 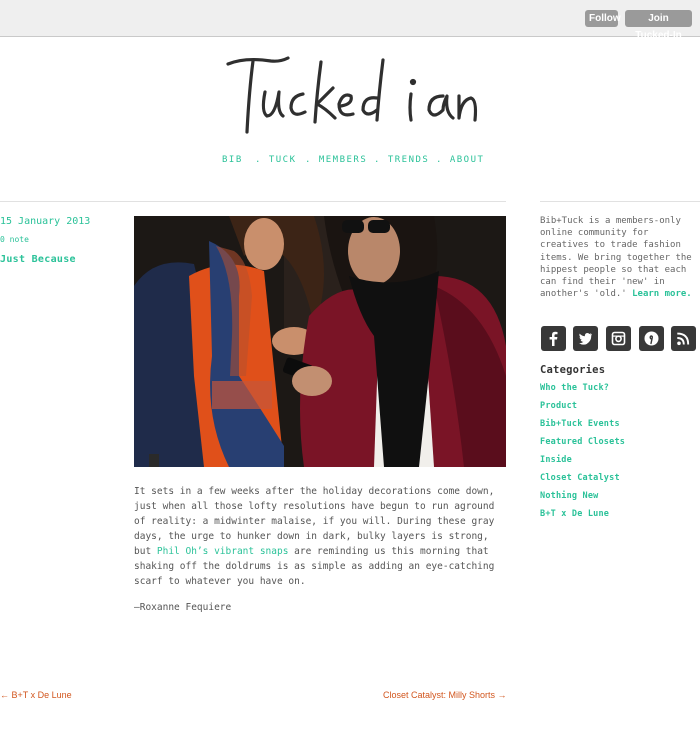 I want to click on category-link: Closet Catalyst, so click(x=580, y=478).